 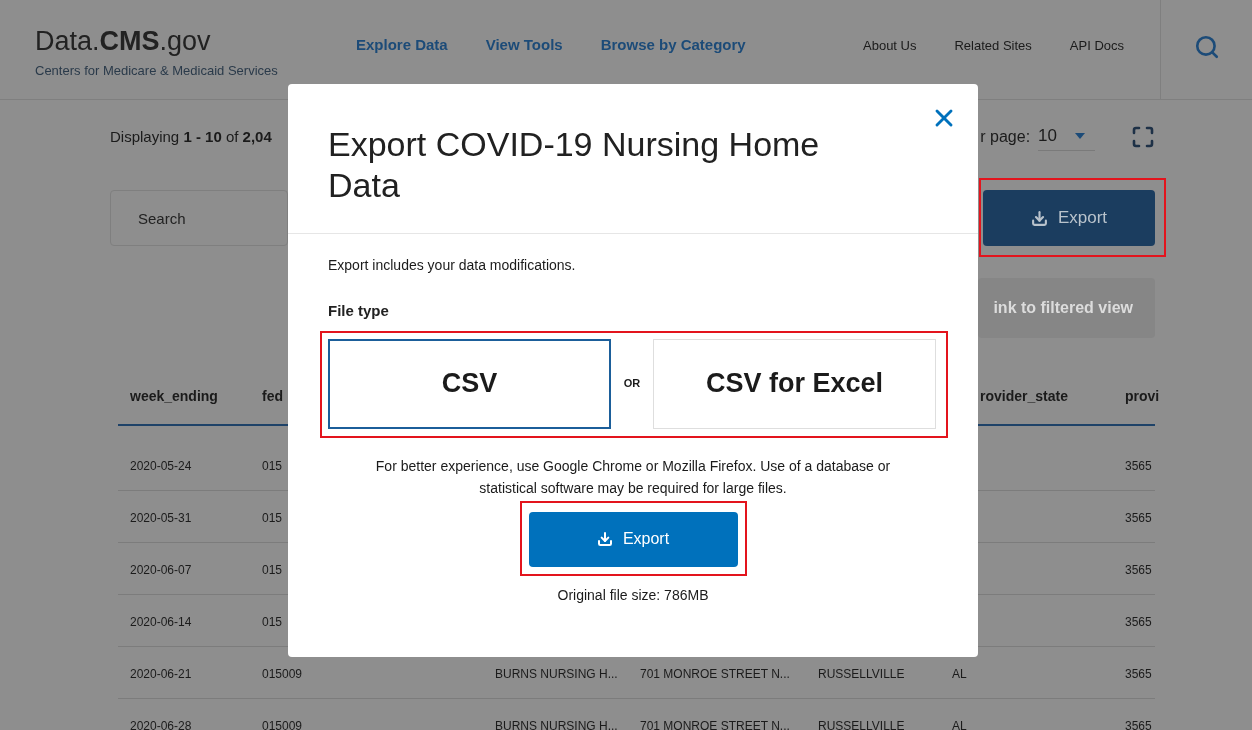 I want to click on column-header: provi, so click(x=1142, y=396).